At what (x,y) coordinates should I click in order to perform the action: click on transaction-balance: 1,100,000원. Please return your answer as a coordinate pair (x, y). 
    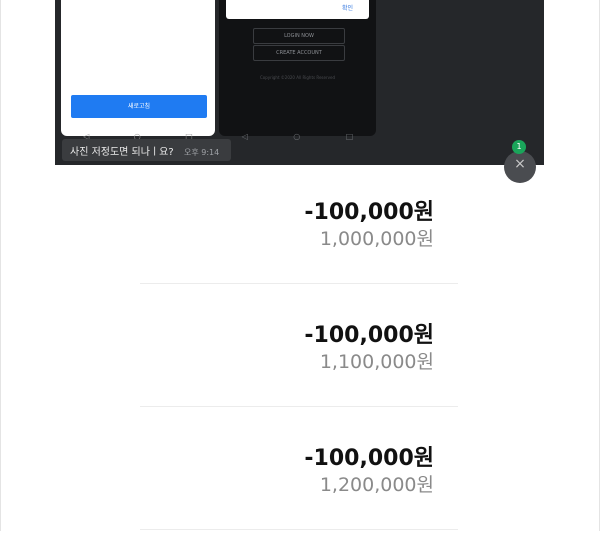
    Looking at the image, I should click on (376, 362).